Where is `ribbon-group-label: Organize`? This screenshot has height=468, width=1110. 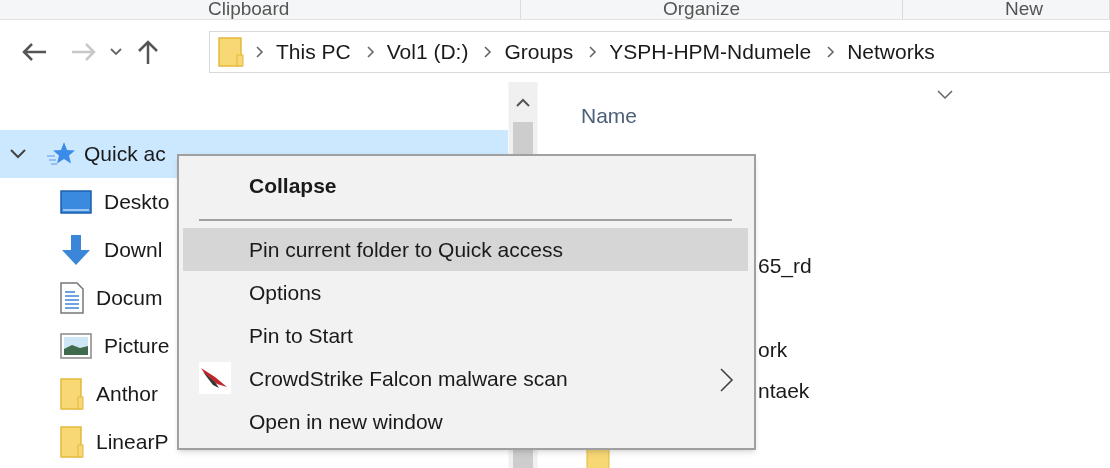 ribbon-group-label: Organize is located at coordinates (702, 9).